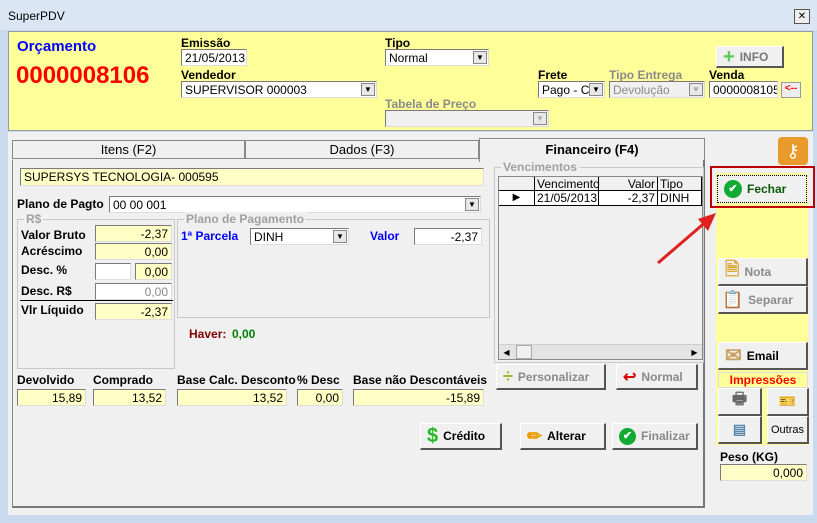 This screenshot has height=523, width=817. Describe the element at coordinates (568, 184) in the screenshot. I see `col-vencimento: Vencimento` at that location.